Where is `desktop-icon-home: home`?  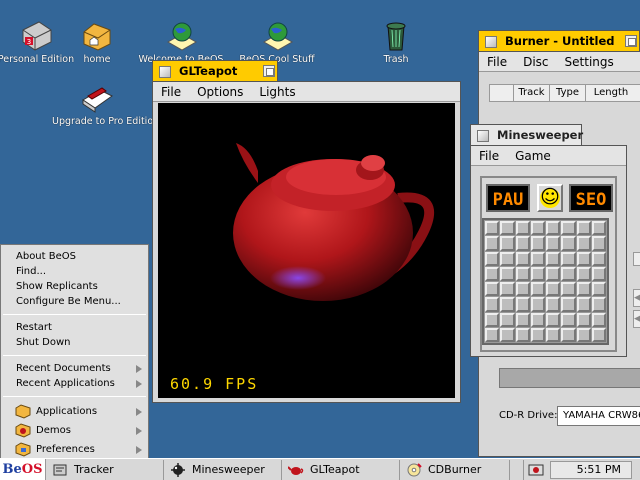
desktop-icon-home: home is located at coordinates (97, 42).